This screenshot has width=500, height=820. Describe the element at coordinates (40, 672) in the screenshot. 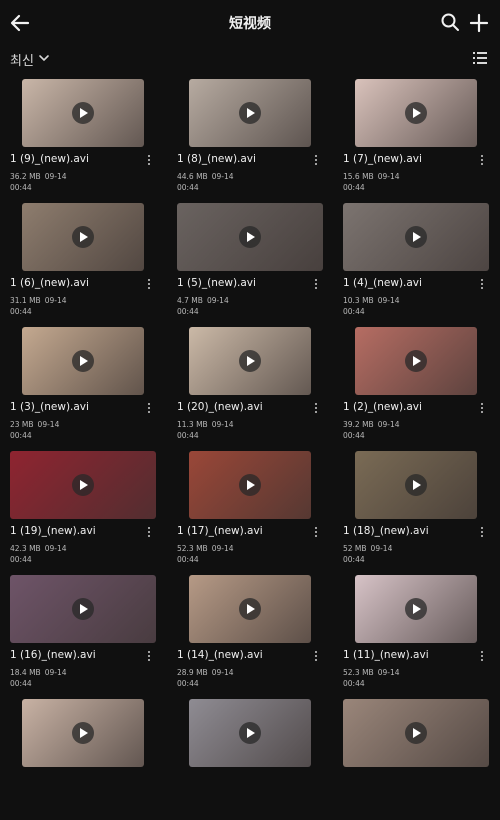

I see `video-meta: 18.4 MB 09-14` at that location.